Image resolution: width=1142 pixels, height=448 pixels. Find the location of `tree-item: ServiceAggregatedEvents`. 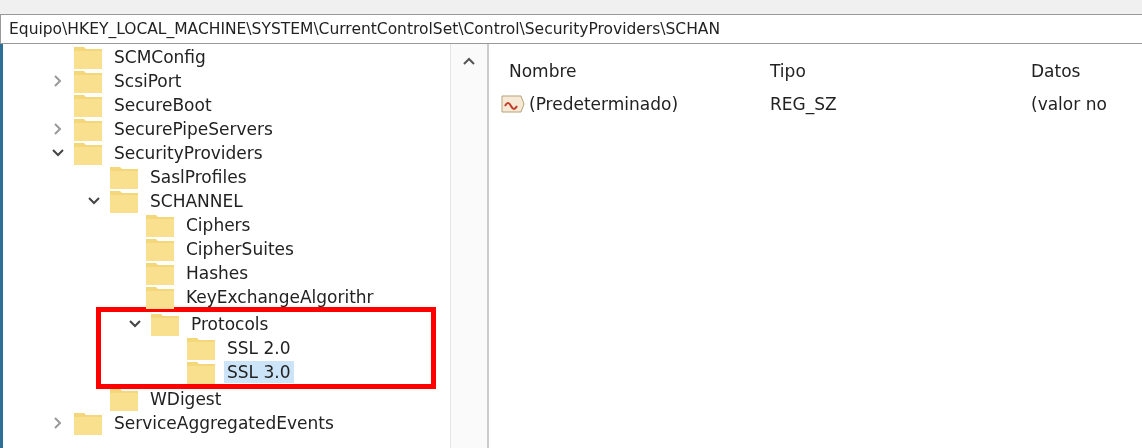

tree-item: ServiceAggregatedEvents is located at coordinates (224, 423).